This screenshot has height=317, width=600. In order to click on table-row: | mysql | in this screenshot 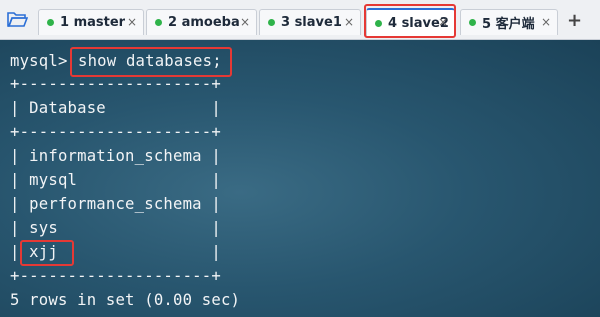, I will do `click(115, 180)`.